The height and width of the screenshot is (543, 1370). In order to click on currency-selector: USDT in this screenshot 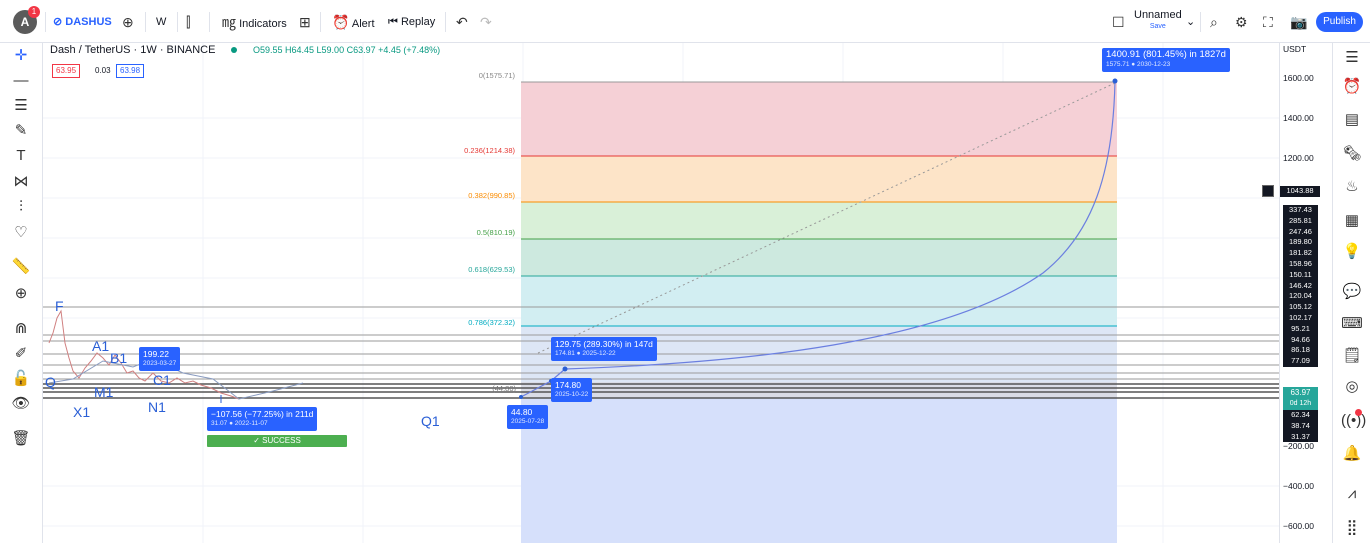, I will do `click(1294, 49)`.